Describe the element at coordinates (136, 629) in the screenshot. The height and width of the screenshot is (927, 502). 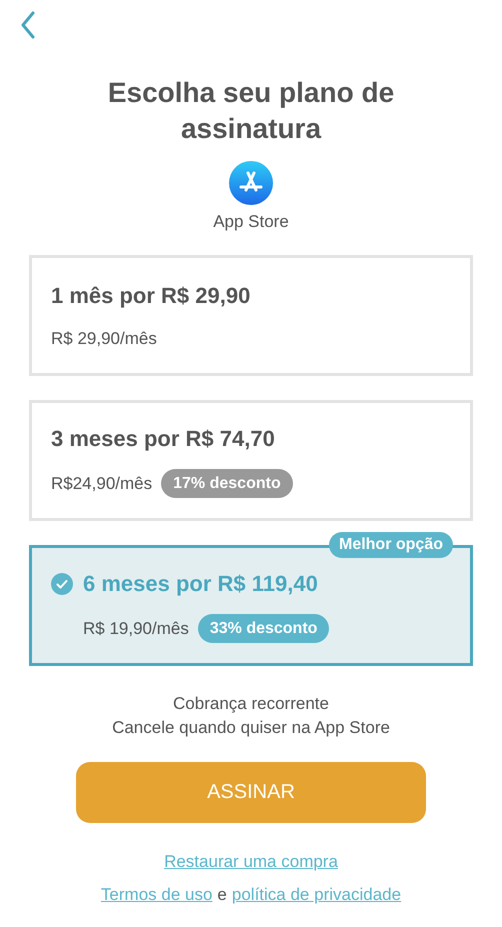
I see `monthly-price: R$ 19,90/mês` at that location.